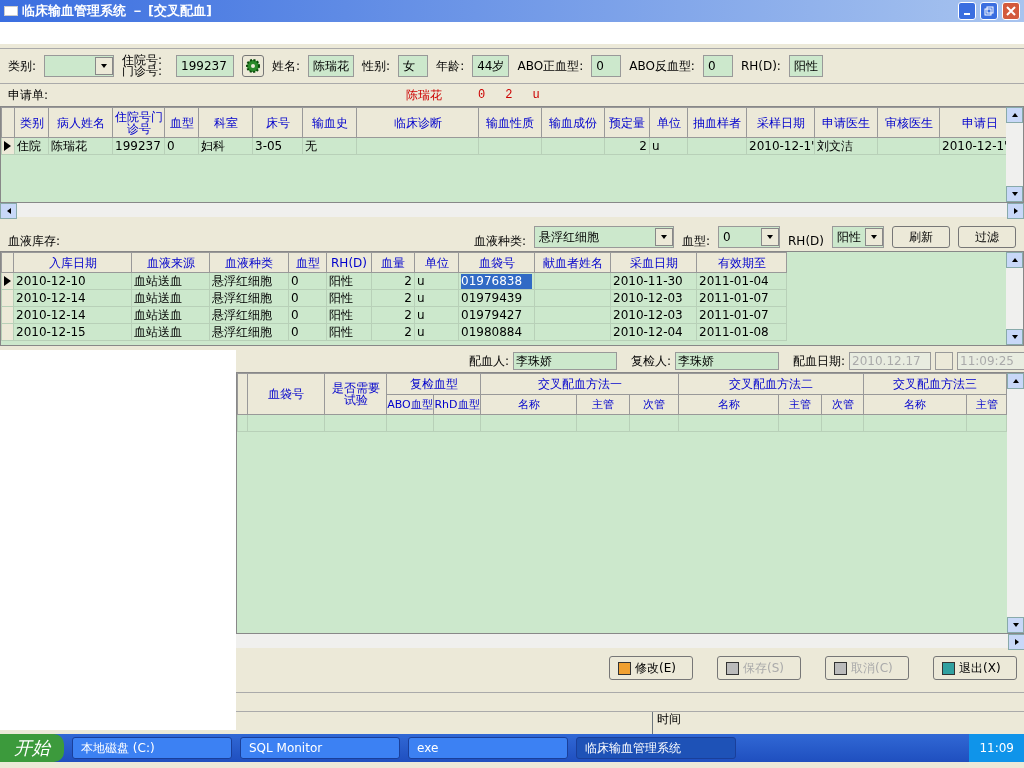  Describe the element at coordinates (355, 394) in the screenshot. I see `column-header: 是否需要试验` at that location.